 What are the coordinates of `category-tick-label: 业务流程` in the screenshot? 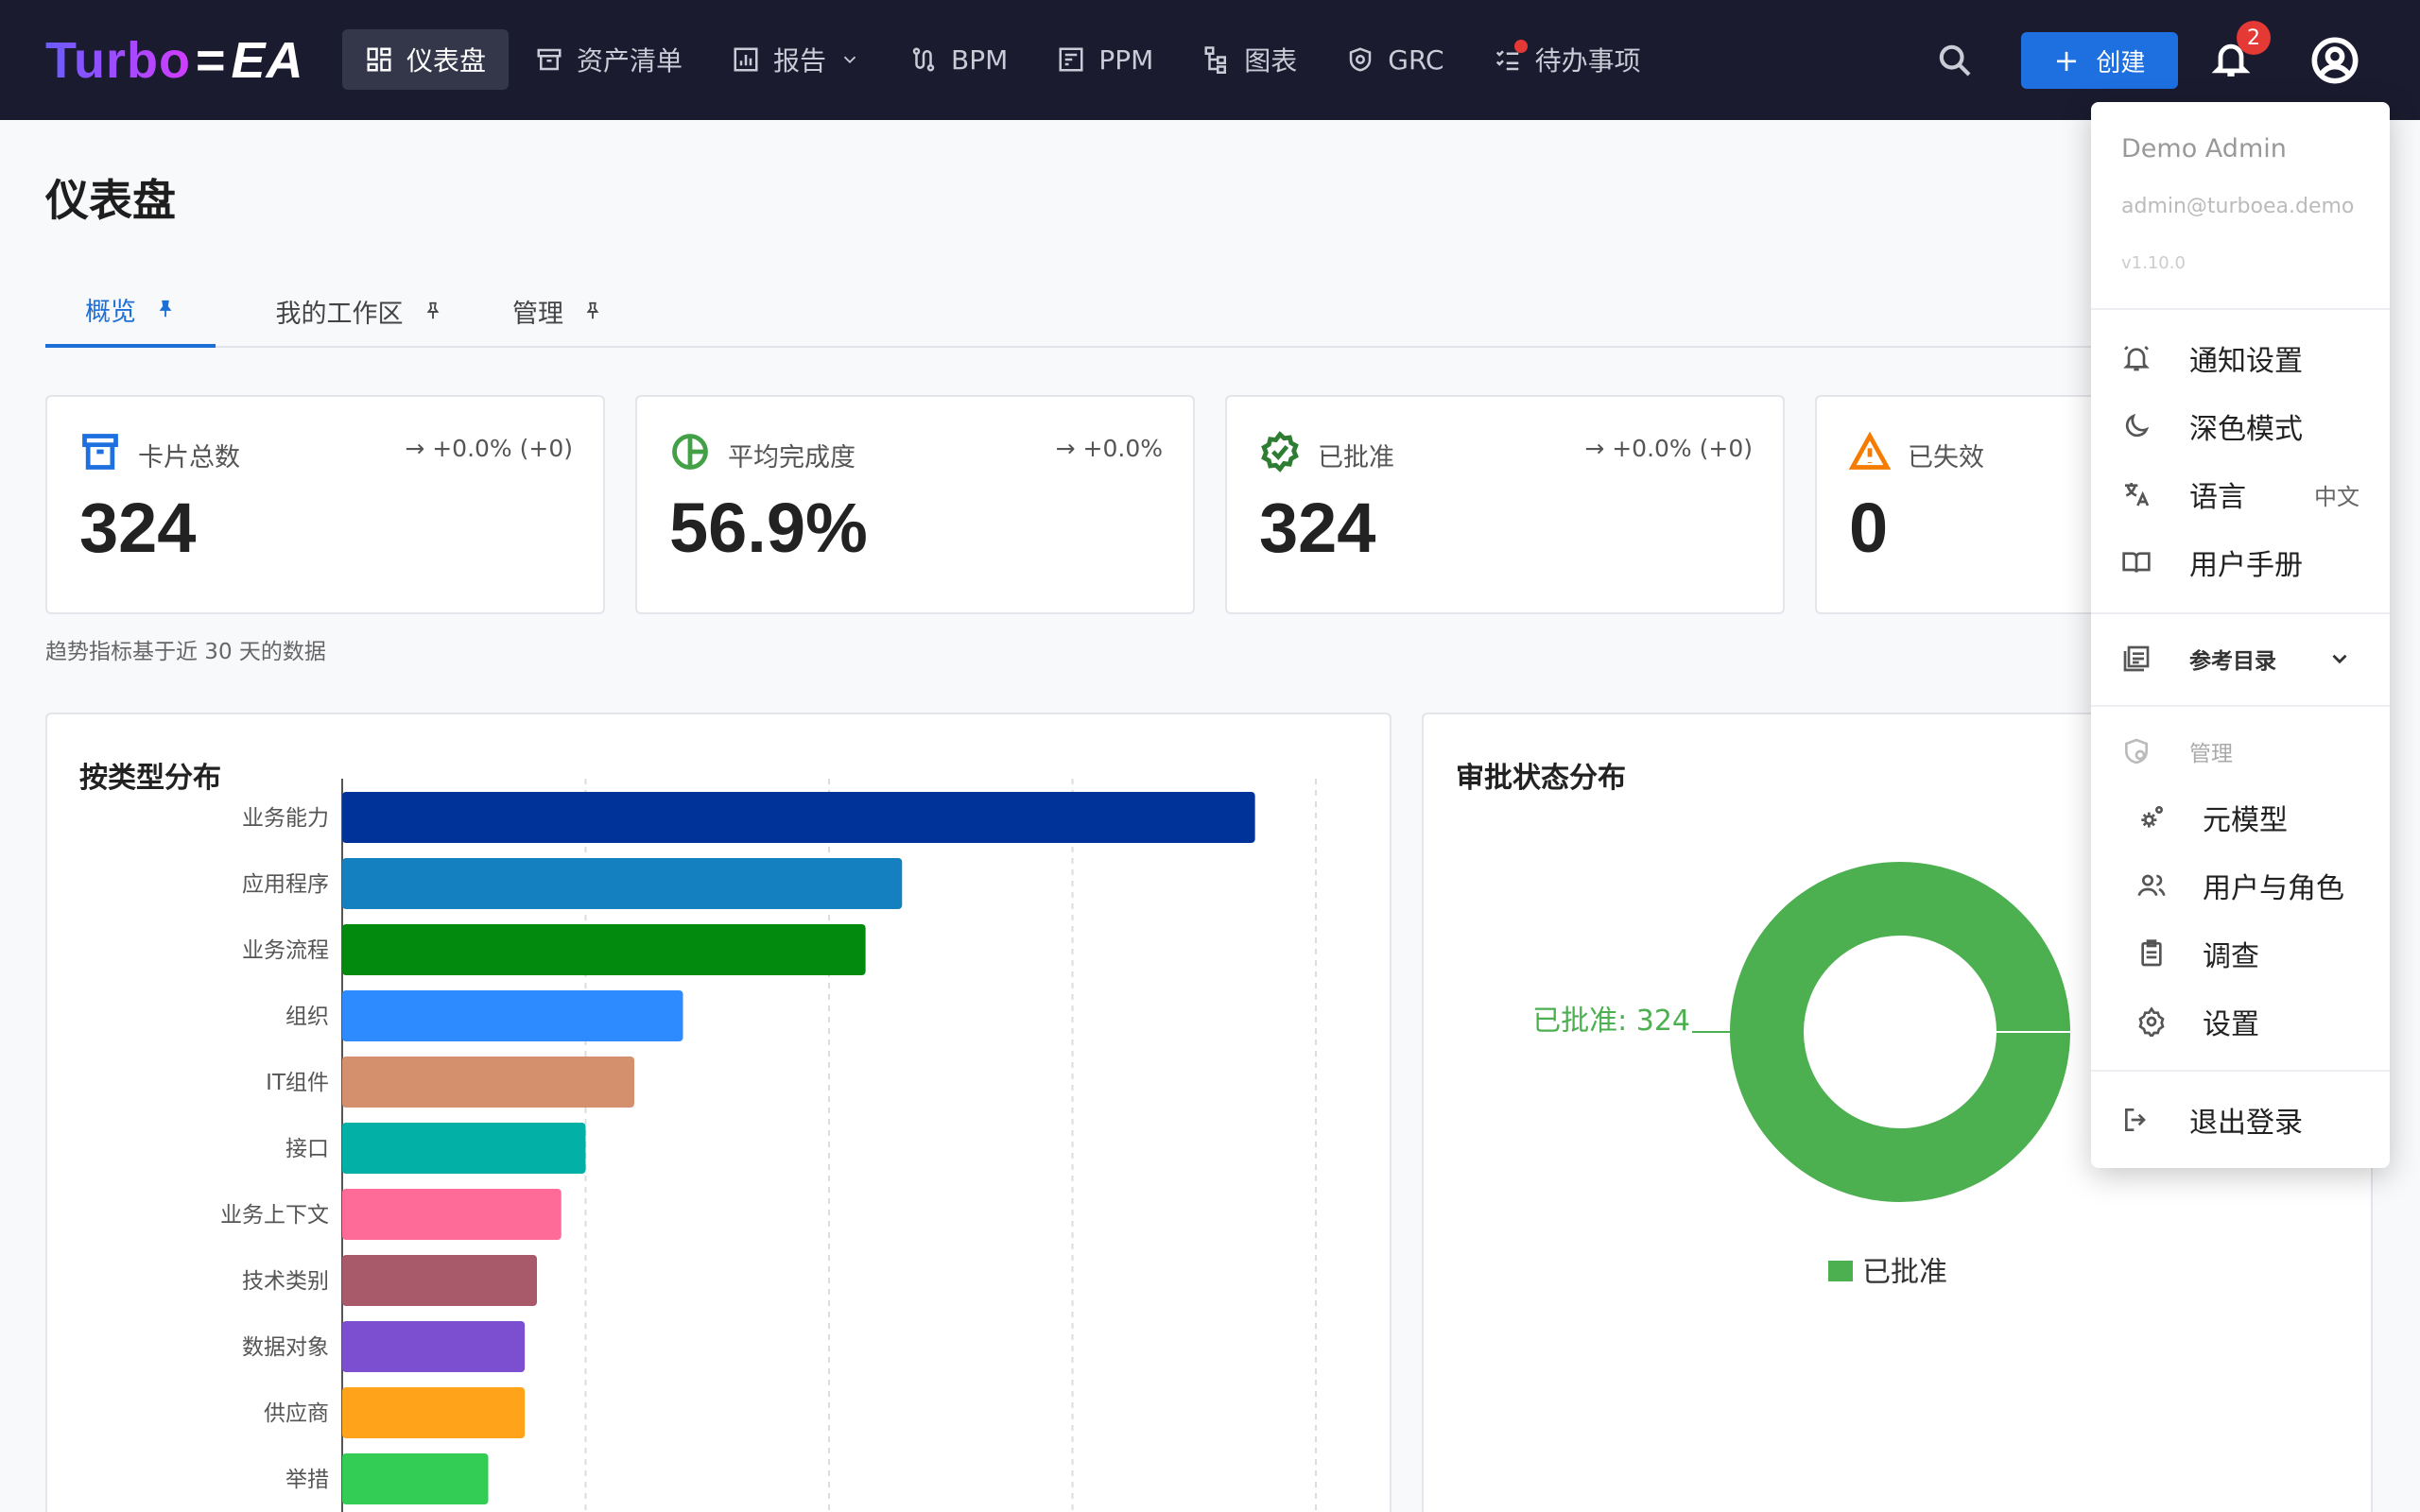 It's located at (286, 950).